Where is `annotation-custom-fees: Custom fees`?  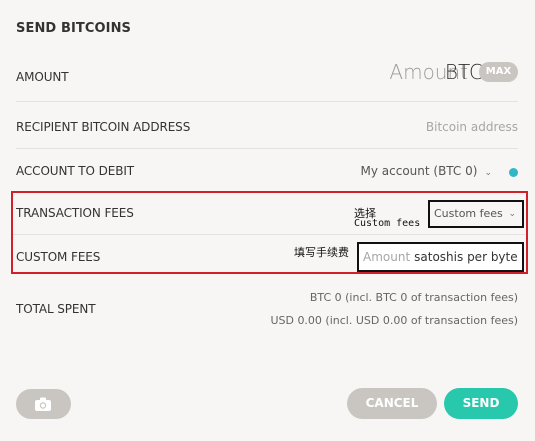
annotation-custom-fees: Custom fees is located at coordinates (387, 223).